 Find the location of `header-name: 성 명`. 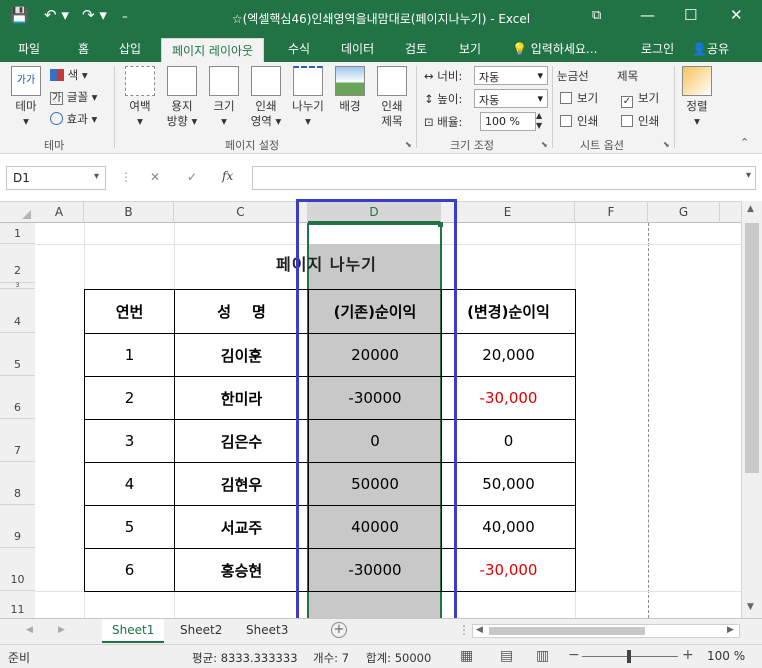

header-name: 성 명 is located at coordinates (241, 311).